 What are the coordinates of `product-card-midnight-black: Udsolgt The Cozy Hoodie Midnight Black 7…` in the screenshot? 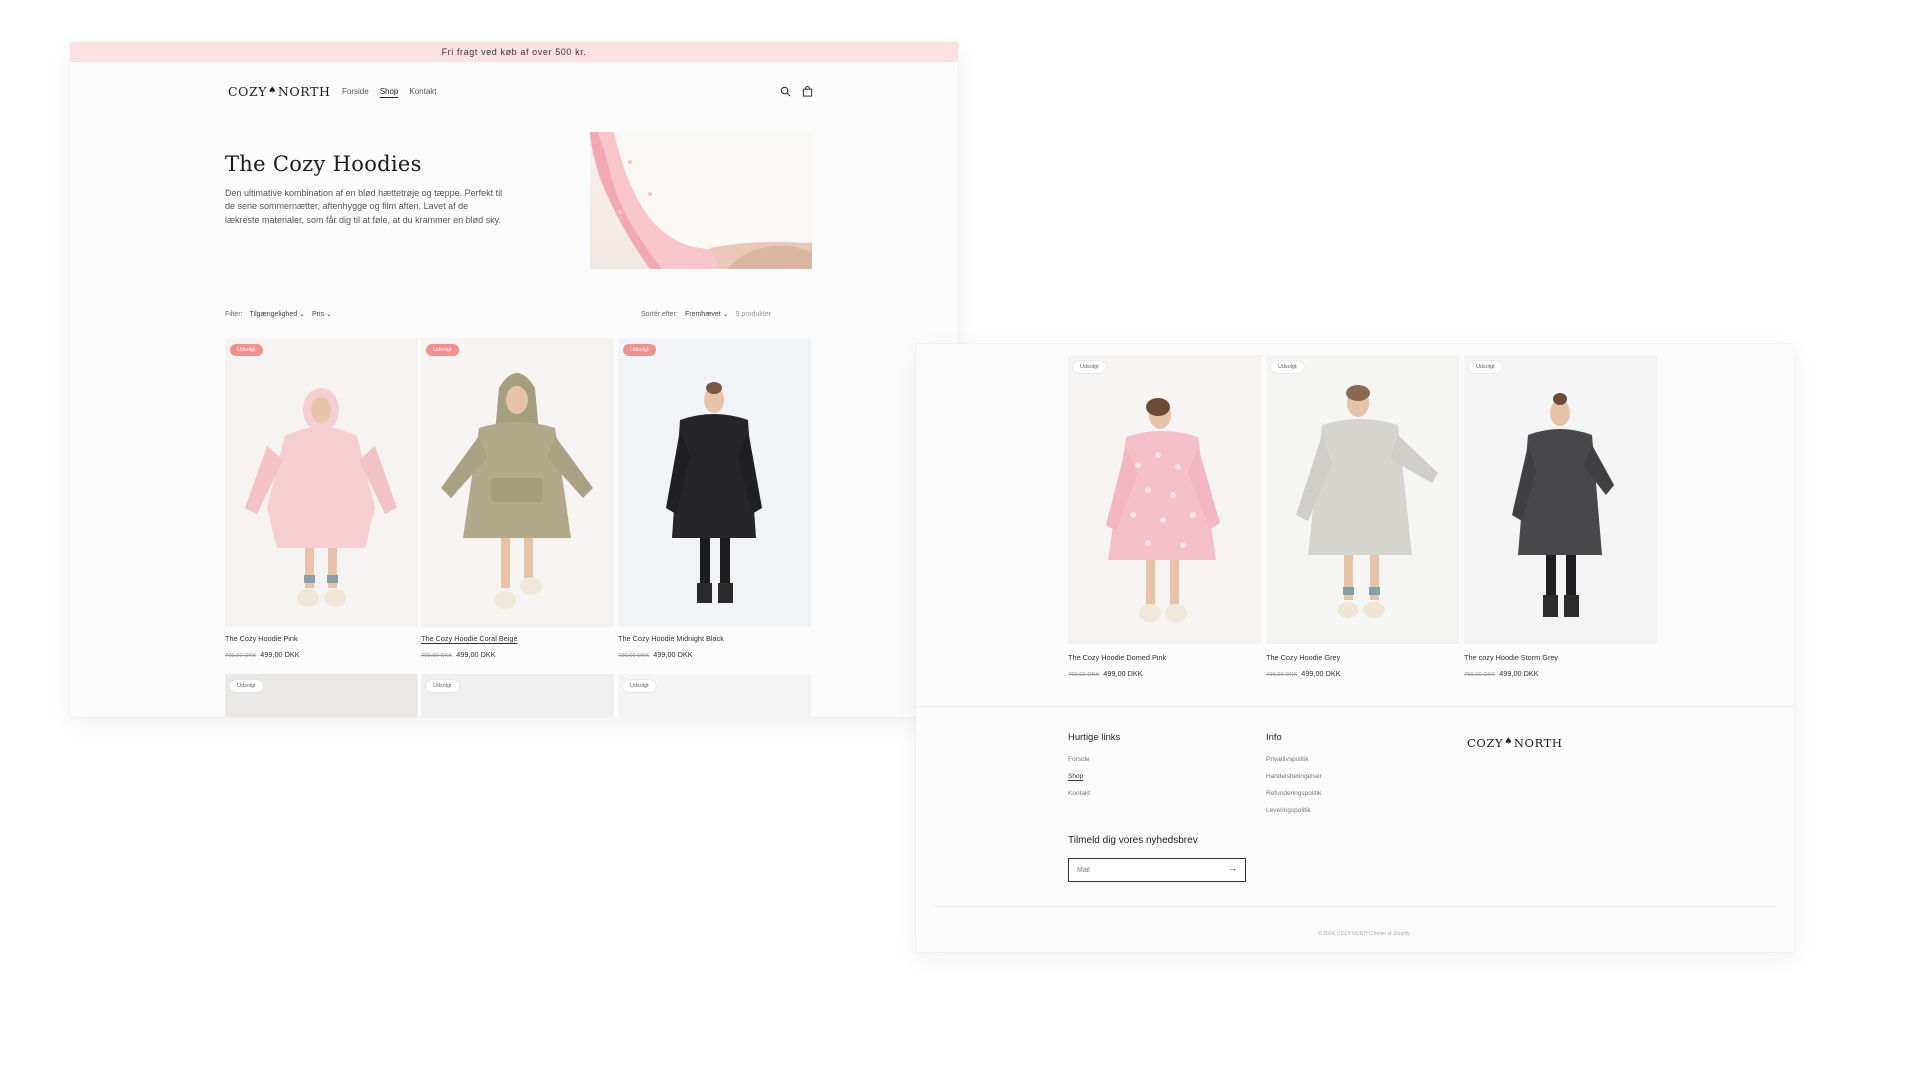 It's located at (714, 498).